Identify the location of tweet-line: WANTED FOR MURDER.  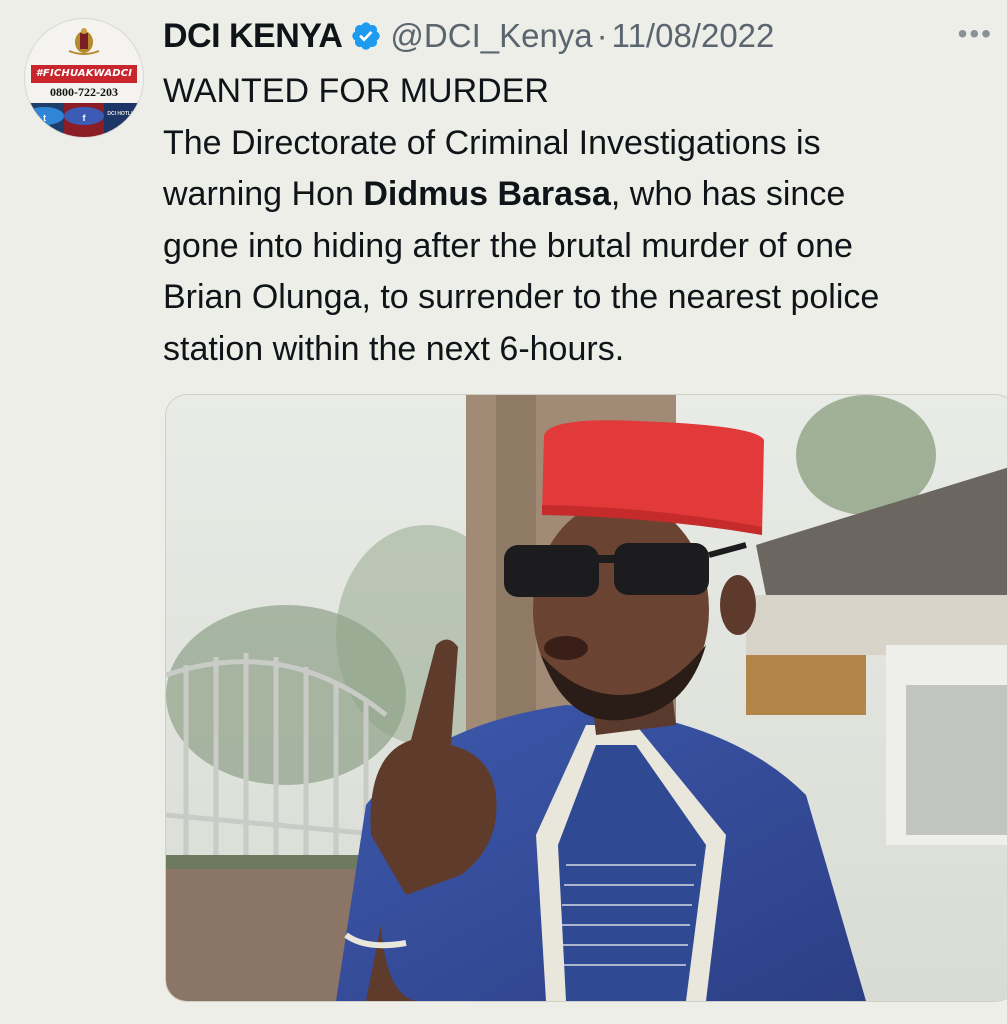
(356, 91).